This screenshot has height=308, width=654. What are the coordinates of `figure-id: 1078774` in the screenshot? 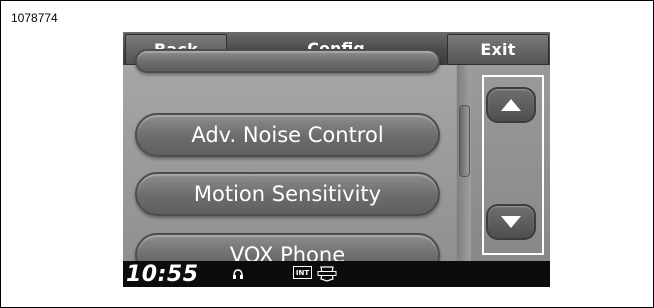 It's located at (34, 18).